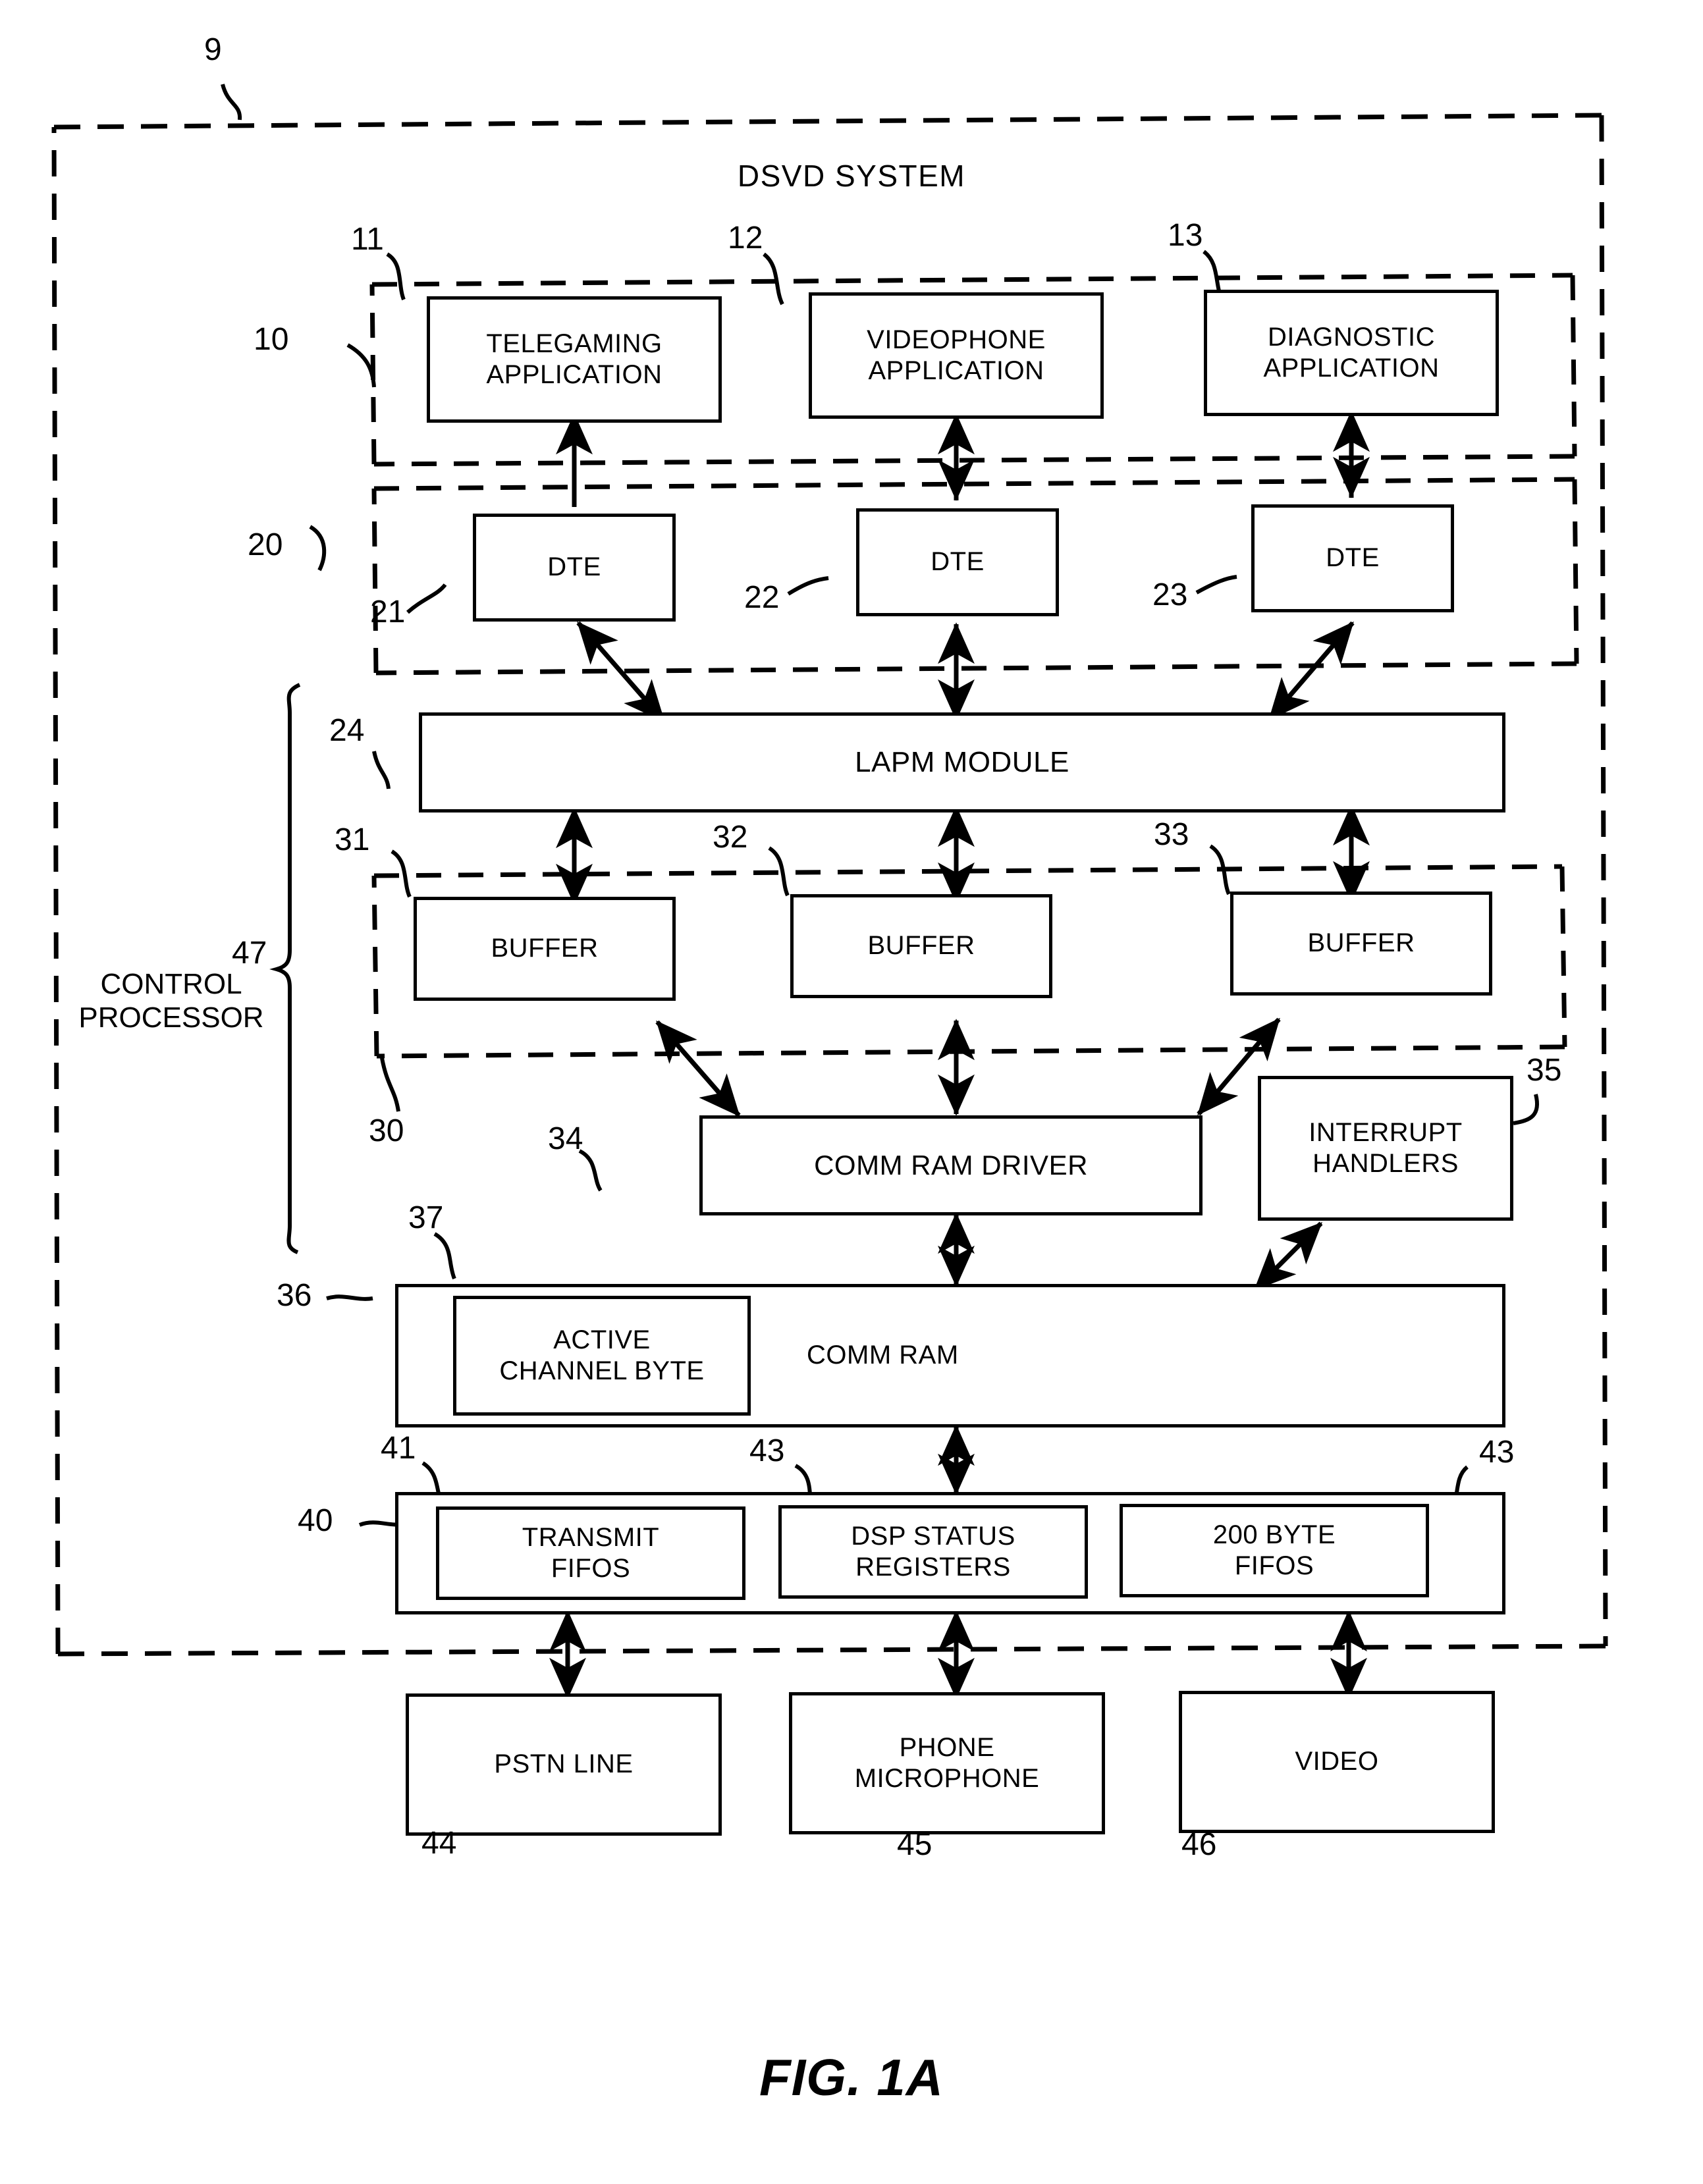 The height and width of the screenshot is (2184, 1703). I want to click on ref-31: 31, so click(352, 839).